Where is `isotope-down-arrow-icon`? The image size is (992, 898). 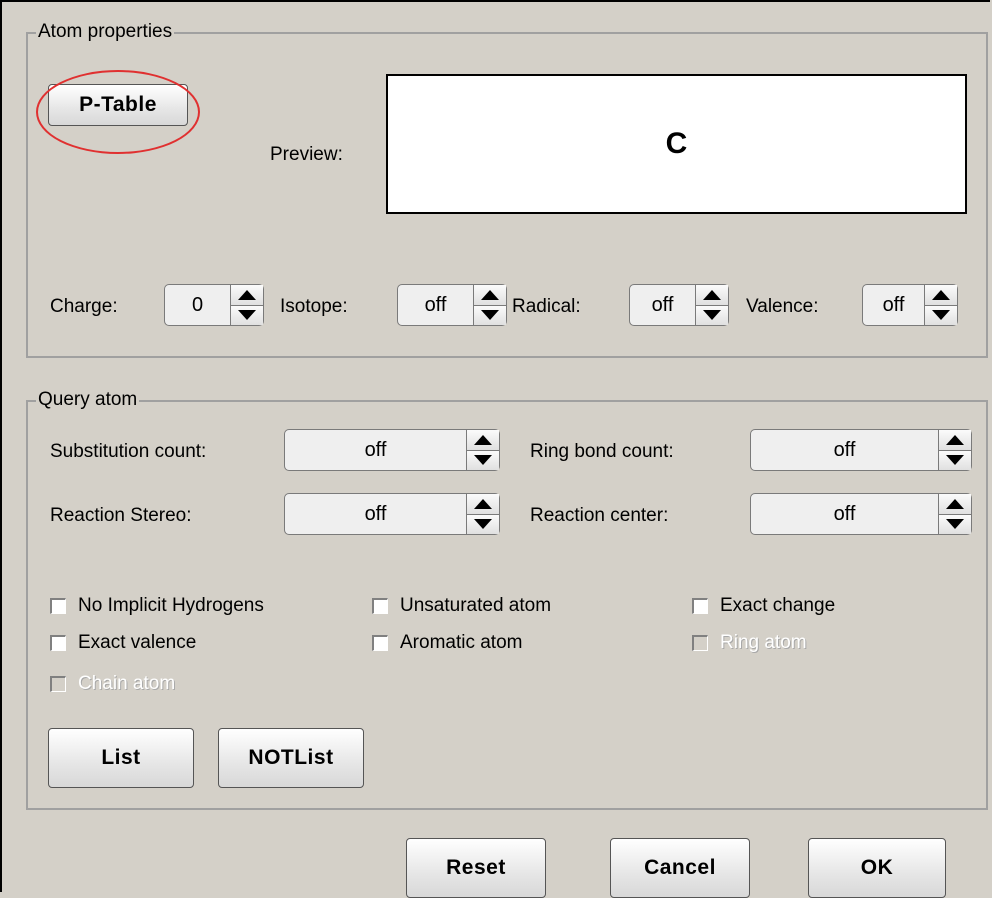
isotope-down-arrow-icon is located at coordinates (490, 314).